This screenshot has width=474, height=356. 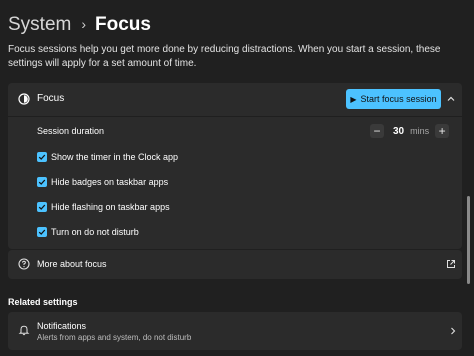 What do you see at coordinates (110, 207) in the screenshot?
I see `hide-flashing-label: Hide flashing on taskbar apps` at bounding box center [110, 207].